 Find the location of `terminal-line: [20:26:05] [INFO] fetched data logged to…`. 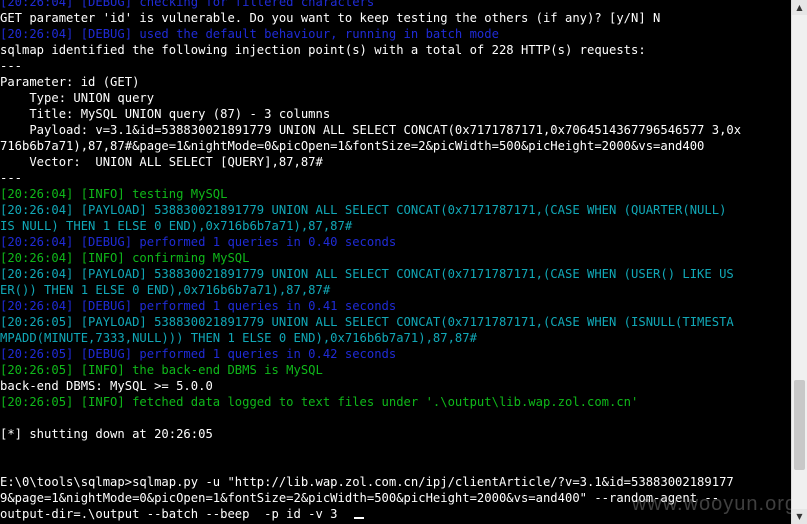

terminal-line: [20:26:05] [INFO] fetched data logged to… is located at coordinates (319, 402).